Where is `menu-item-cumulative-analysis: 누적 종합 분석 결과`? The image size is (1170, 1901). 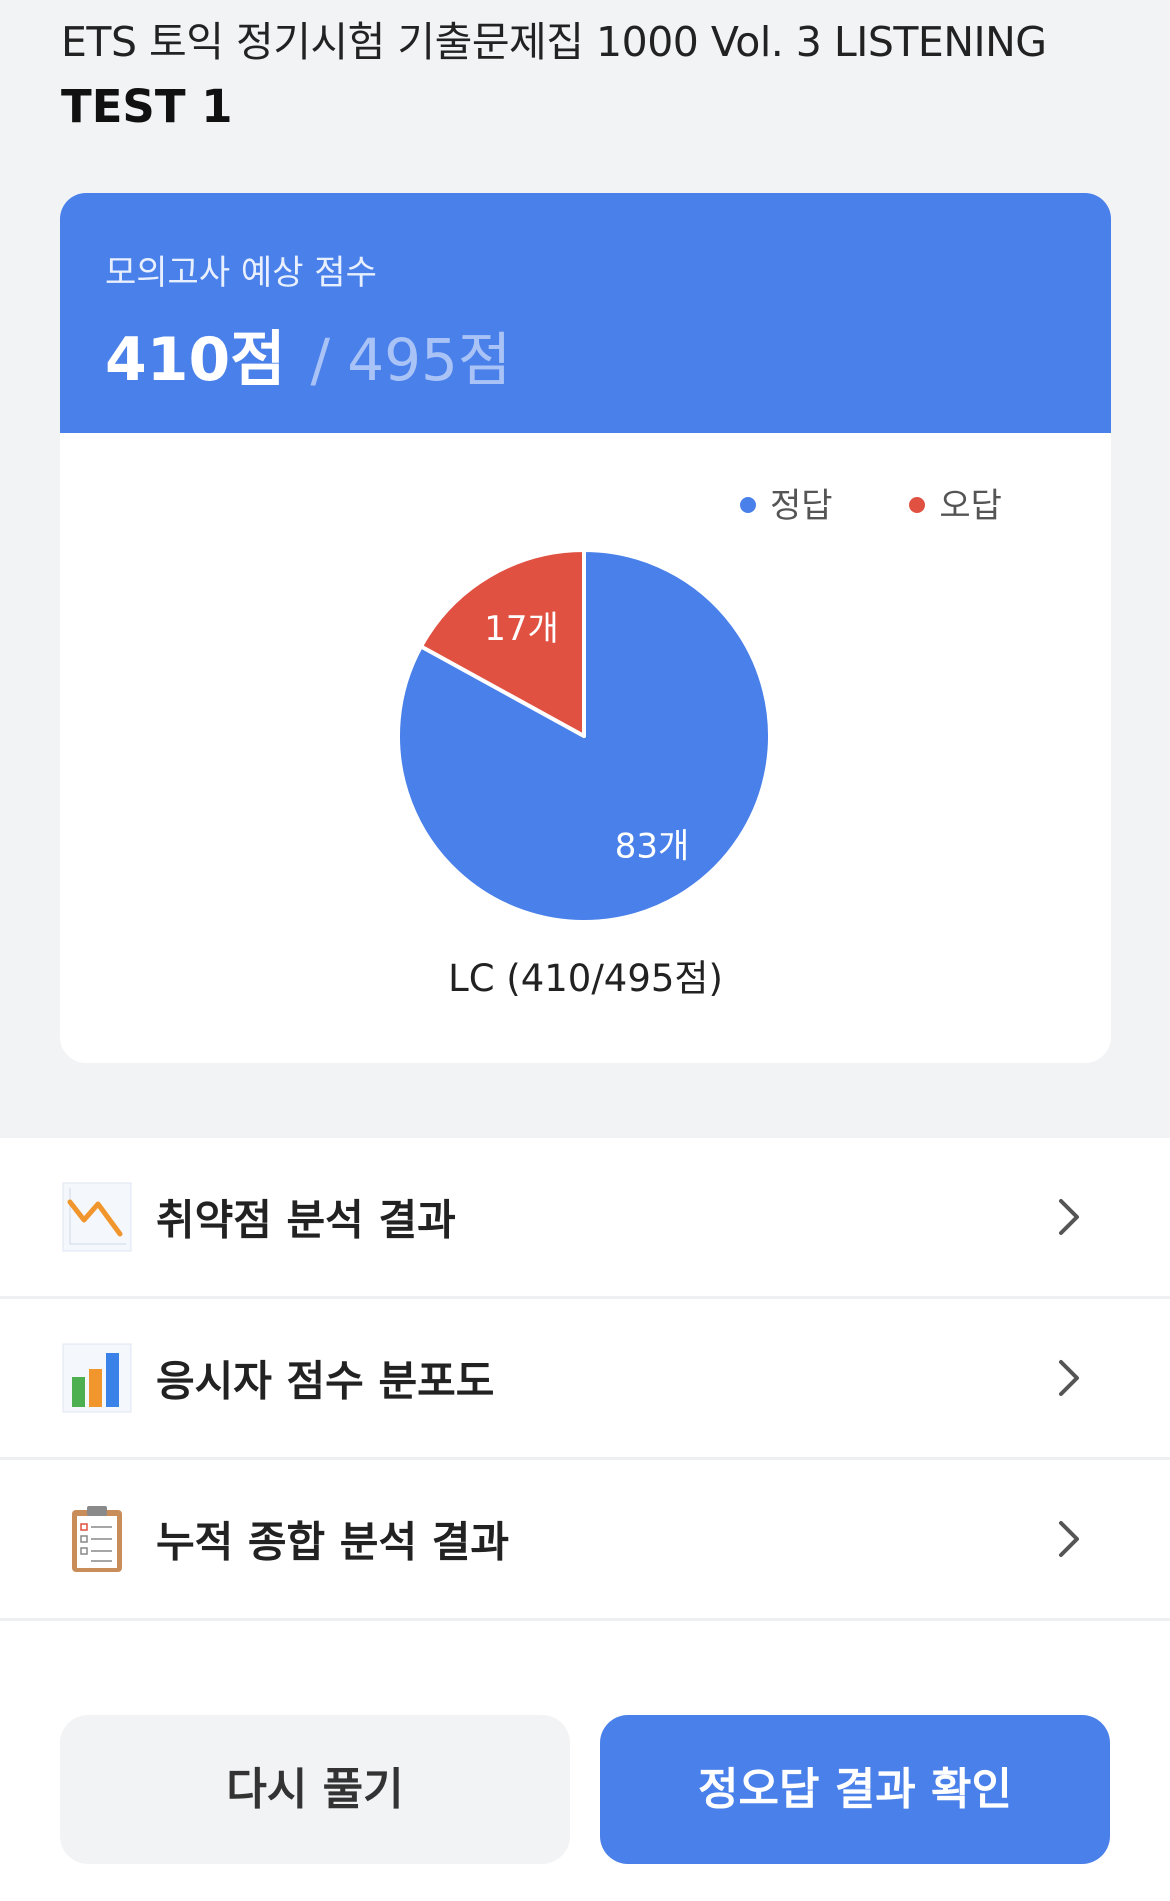 menu-item-cumulative-analysis: 누적 종합 분석 결과 is located at coordinates (585, 1540).